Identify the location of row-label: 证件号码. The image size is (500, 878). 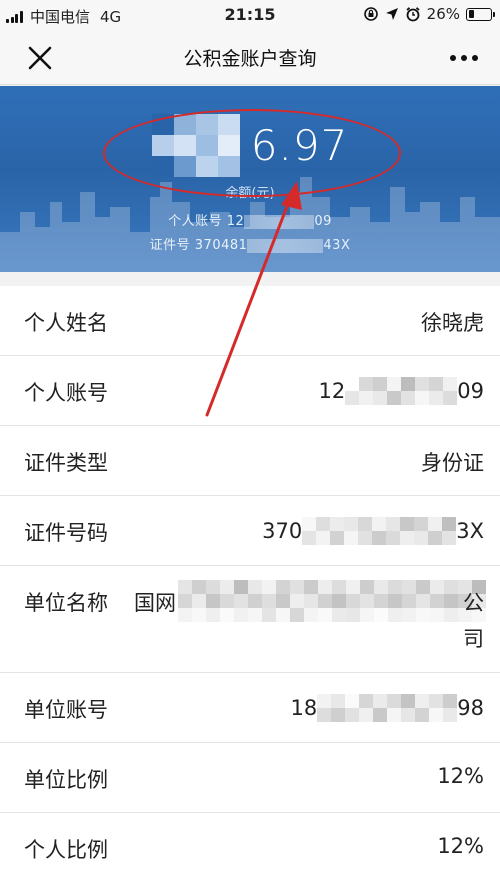
(66, 533).